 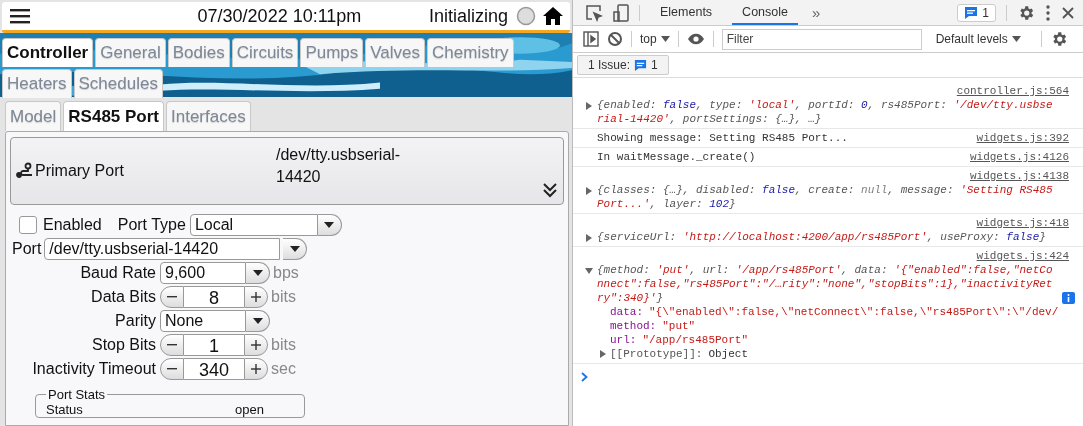 I want to click on sub-tab: RS485 Port, so click(x=113, y=116).